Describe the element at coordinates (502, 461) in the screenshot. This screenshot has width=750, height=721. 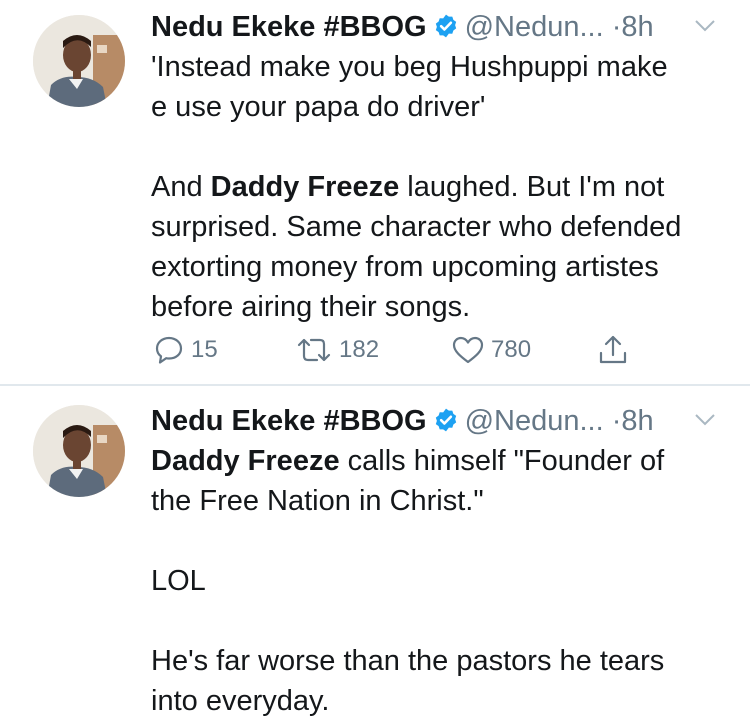
I see `text-segment: calls himself "Founder of` at that location.